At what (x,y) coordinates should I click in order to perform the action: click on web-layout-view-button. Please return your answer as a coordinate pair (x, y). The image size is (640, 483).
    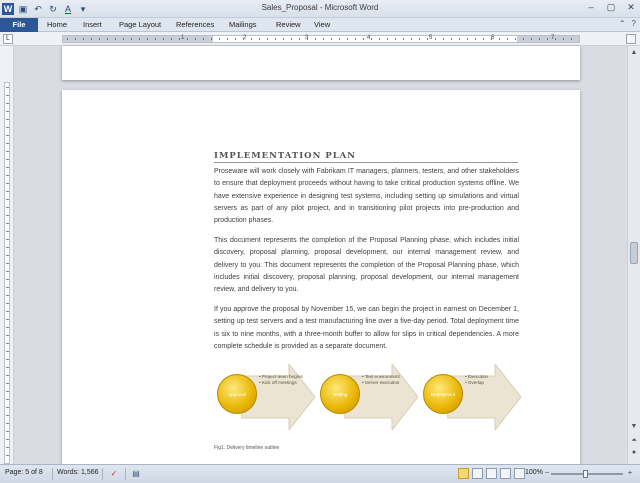
    Looking at the image, I should click on (491, 473).